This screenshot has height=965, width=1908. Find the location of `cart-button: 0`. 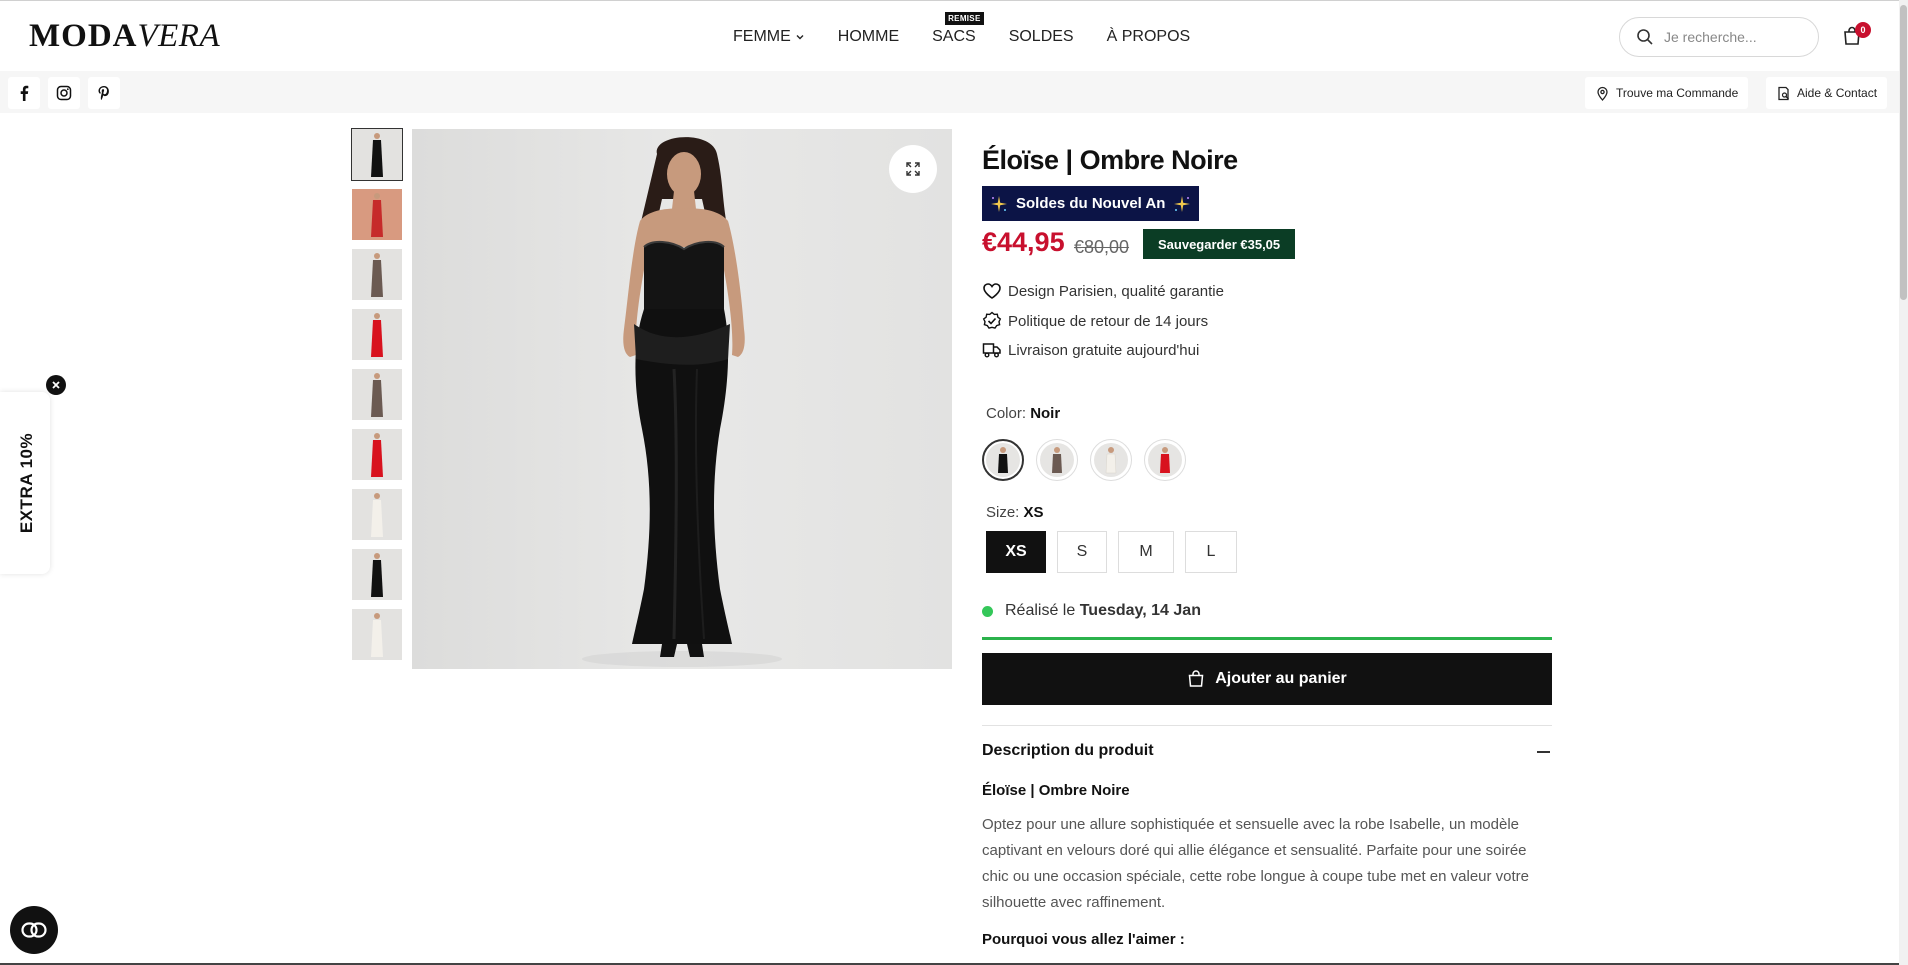

cart-button: 0 is located at coordinates (1856, 36).